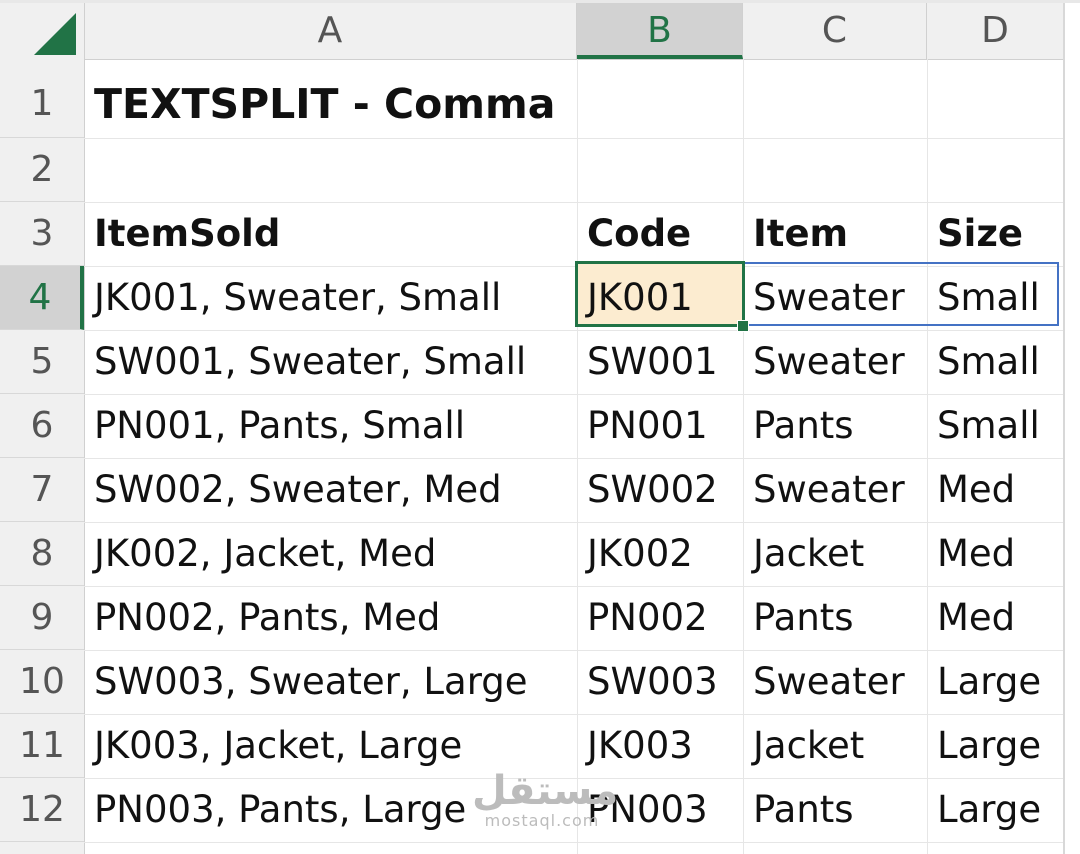  Describe the element at coordinates (42, 618) in the screenshot. I see `row-header-9: 9` at that location.